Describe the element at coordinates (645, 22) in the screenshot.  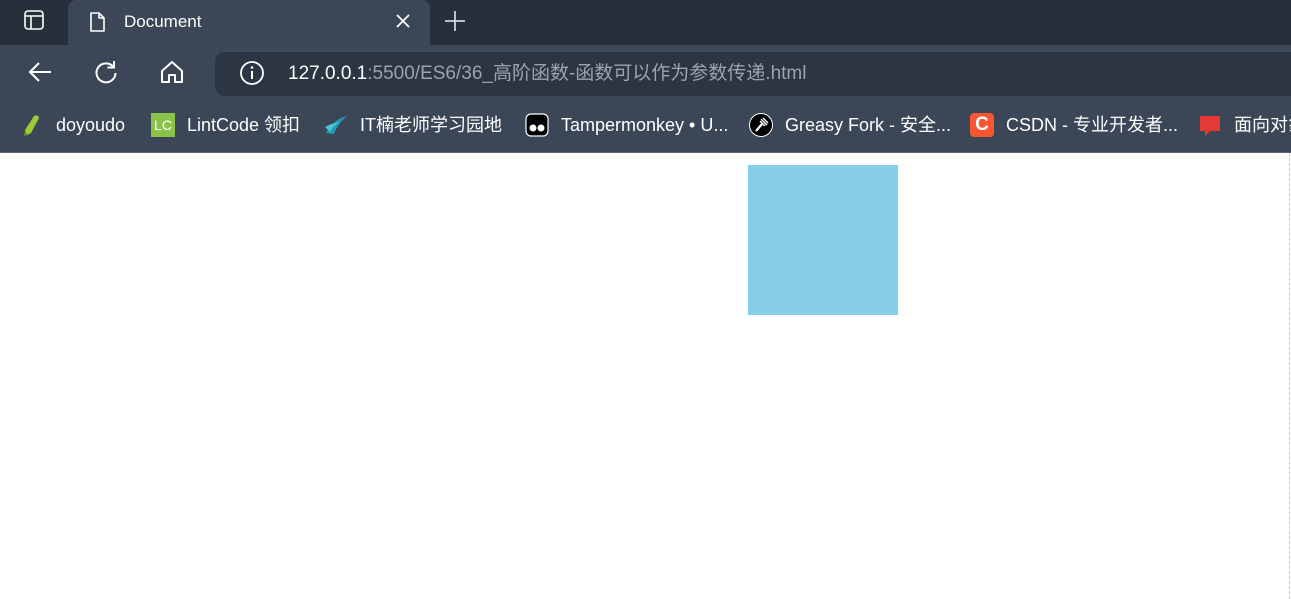
I see `tab-strip: Document` at that location.